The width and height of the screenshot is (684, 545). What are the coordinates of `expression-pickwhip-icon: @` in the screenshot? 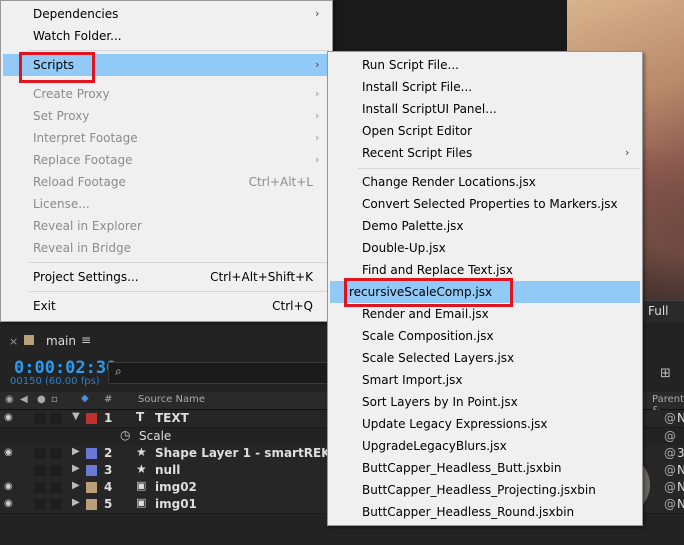 It's located at (670, 436).